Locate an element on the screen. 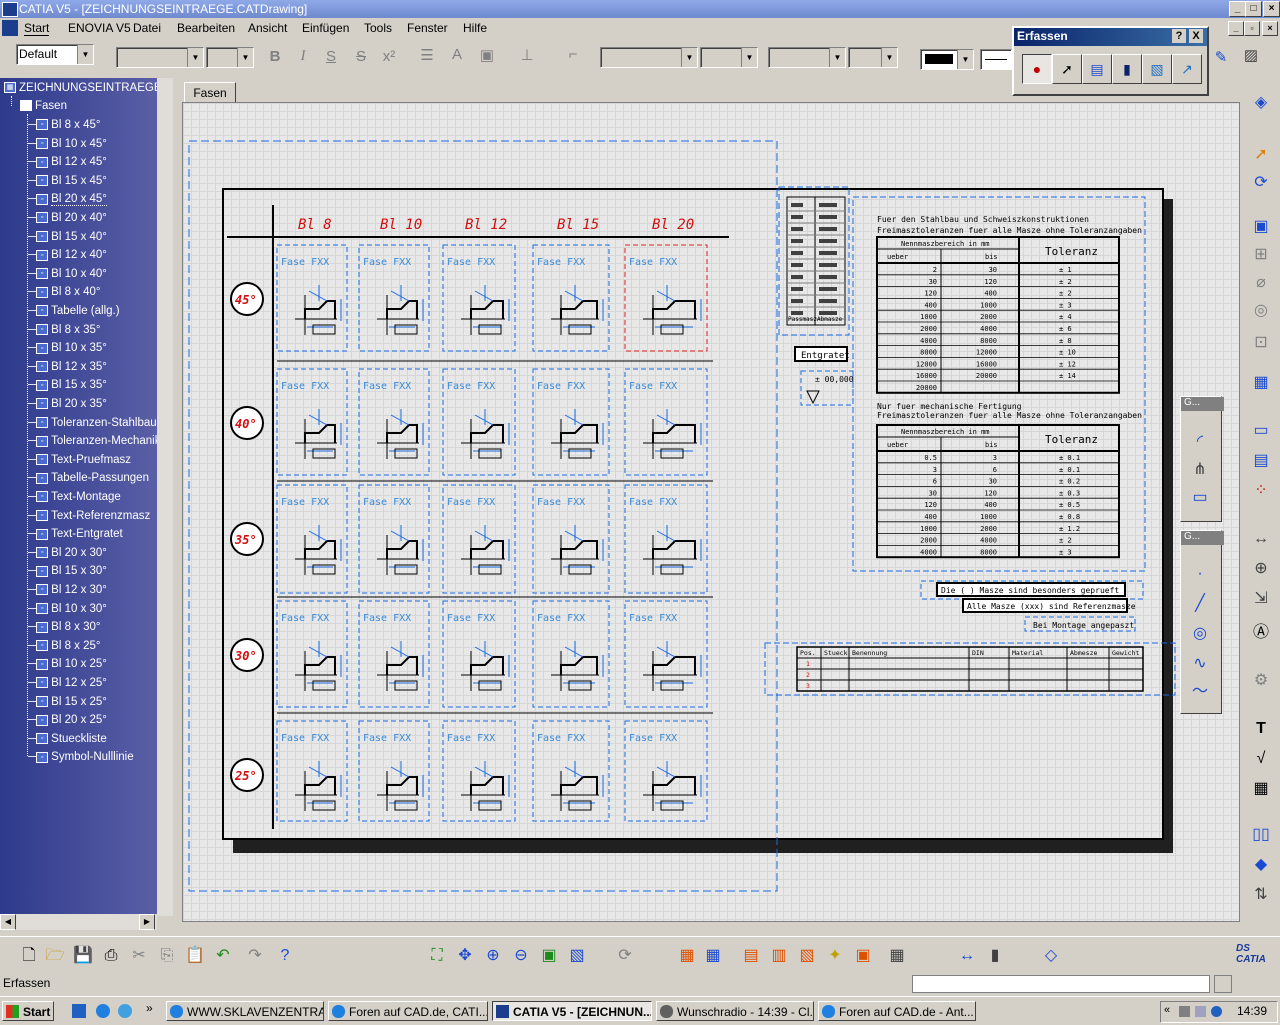  tree-item: ─ ▫ Bl 10 x 35° is located at coordinates (67, 348).